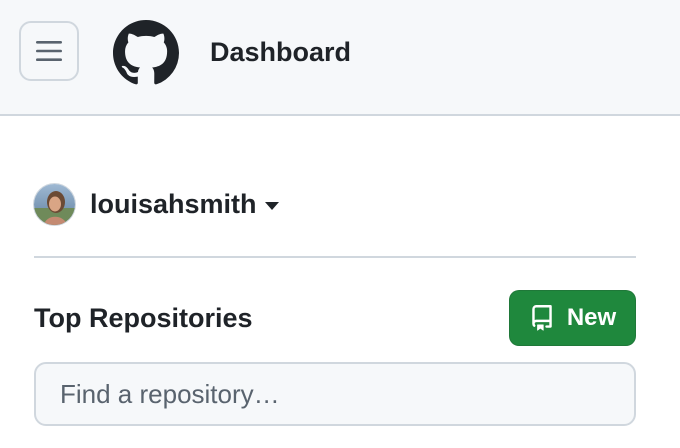 The width and height of the screenshot is (680, 448). What do you see at coordinates (335, 257) in the screenshot?
I see `divider` at bounding box center [335, 257].